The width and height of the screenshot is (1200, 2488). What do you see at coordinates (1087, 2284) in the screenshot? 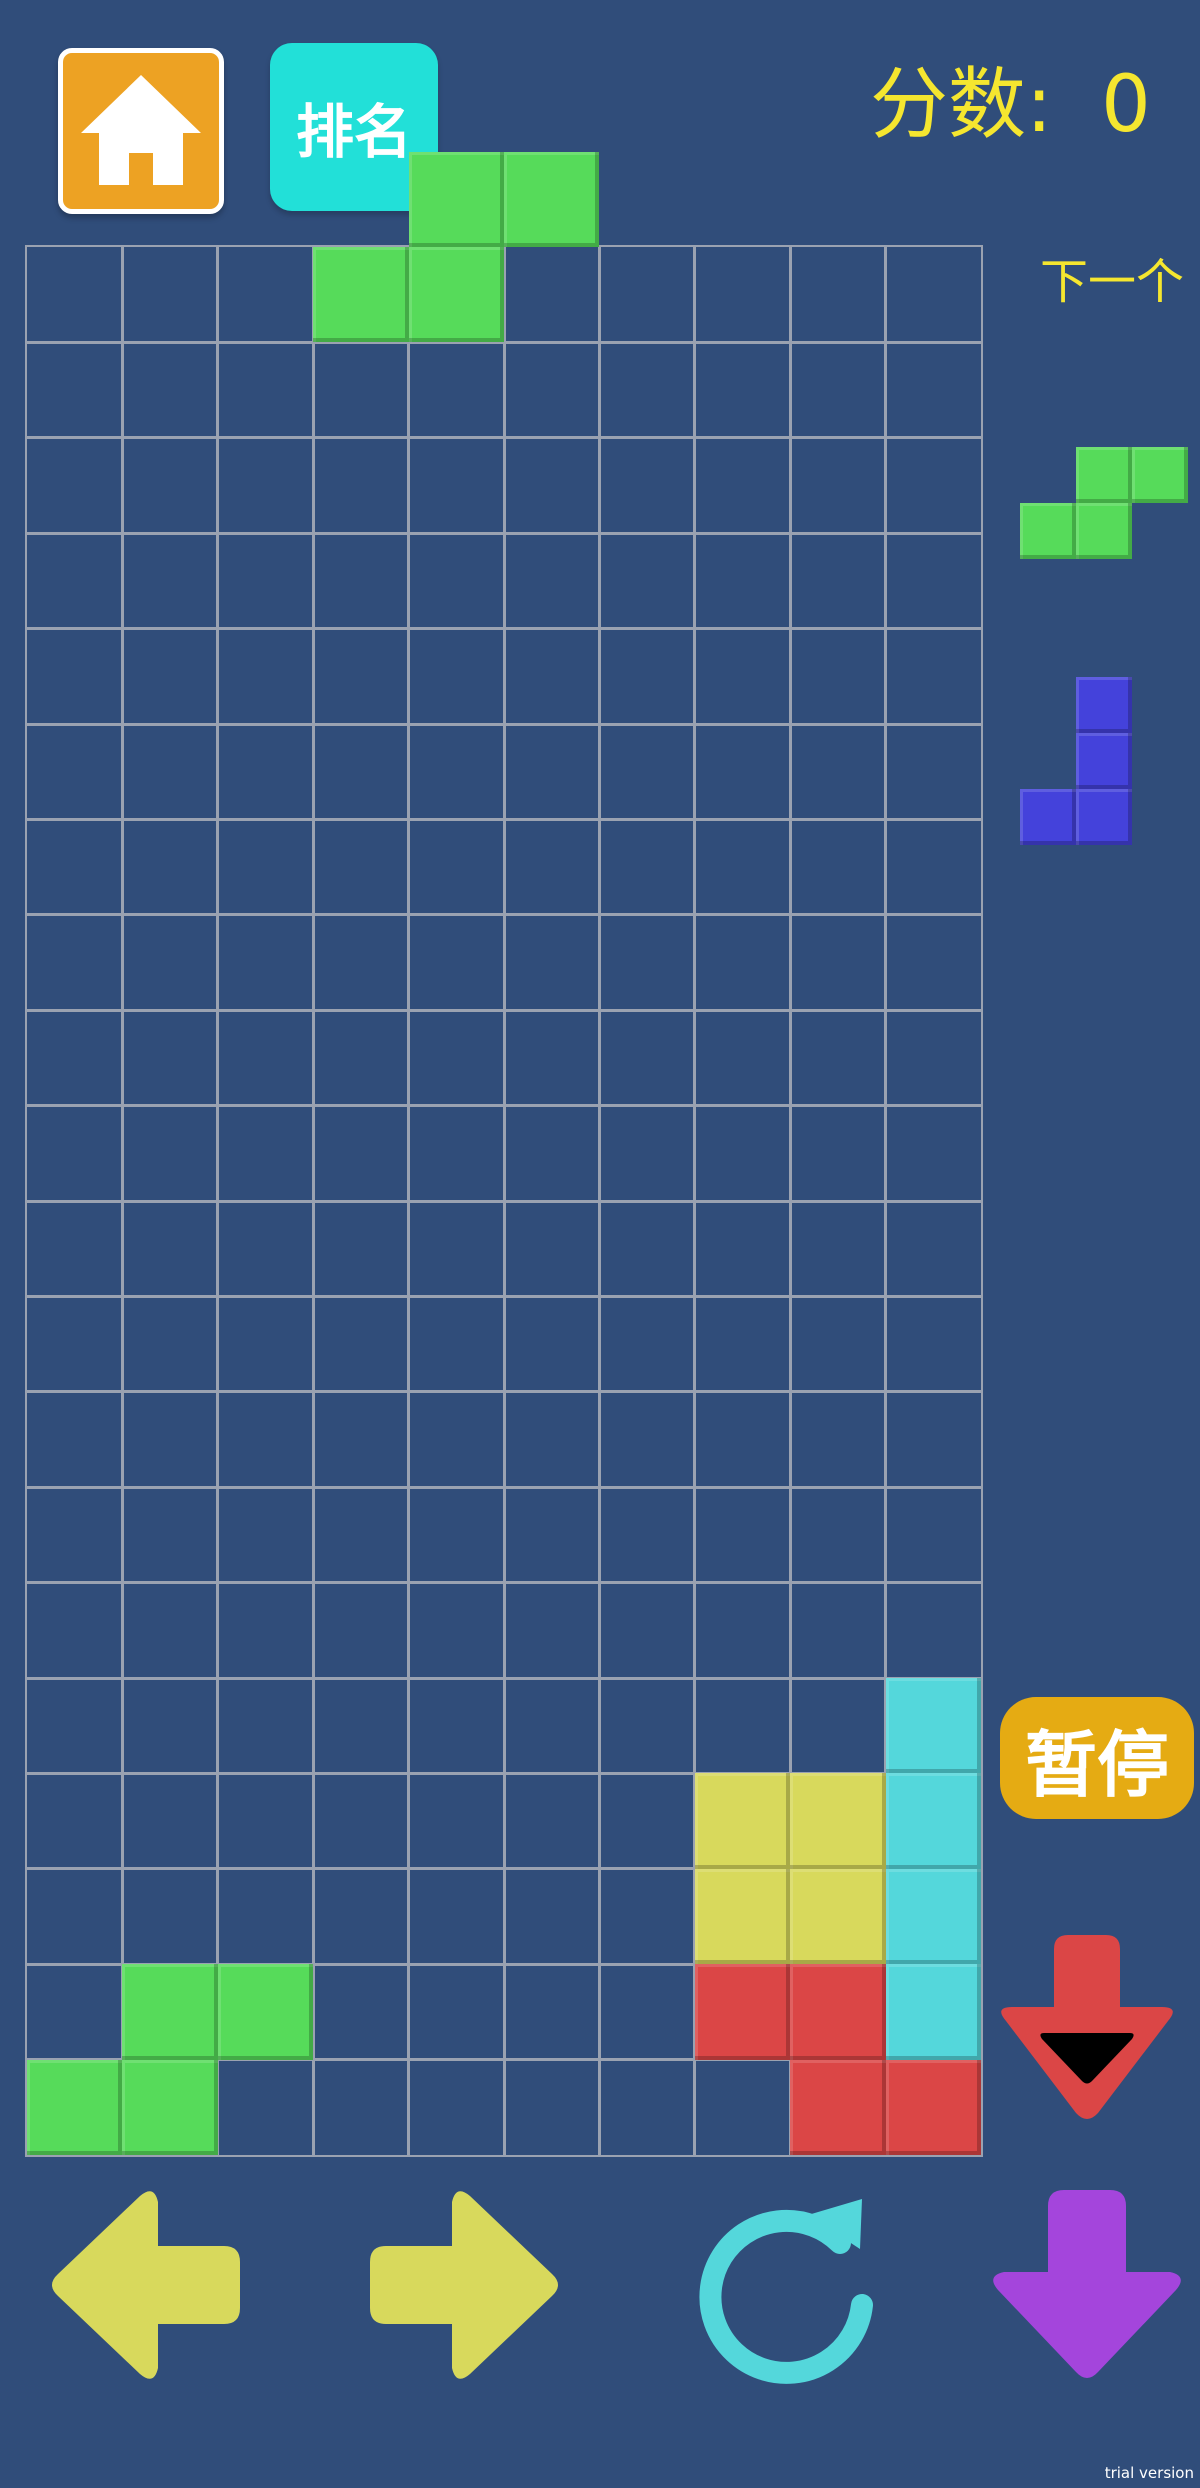
I see `arrow-down-icon` at bounding box center [1087, 2284].